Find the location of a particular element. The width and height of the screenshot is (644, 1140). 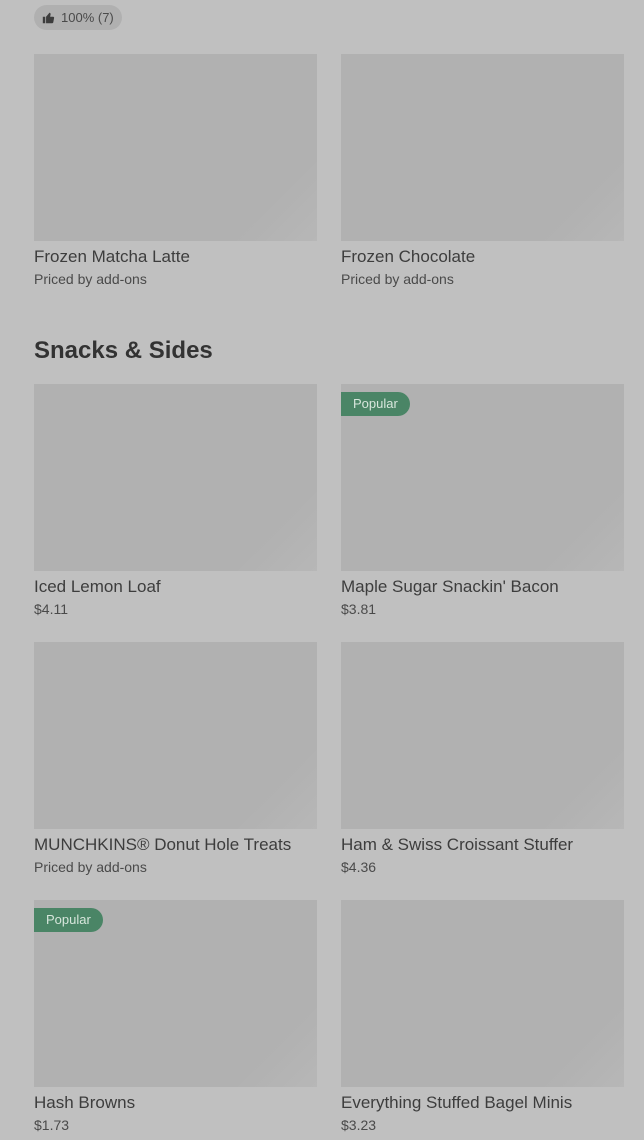

item-price: $4.36 is located at coordinates (359, 867).